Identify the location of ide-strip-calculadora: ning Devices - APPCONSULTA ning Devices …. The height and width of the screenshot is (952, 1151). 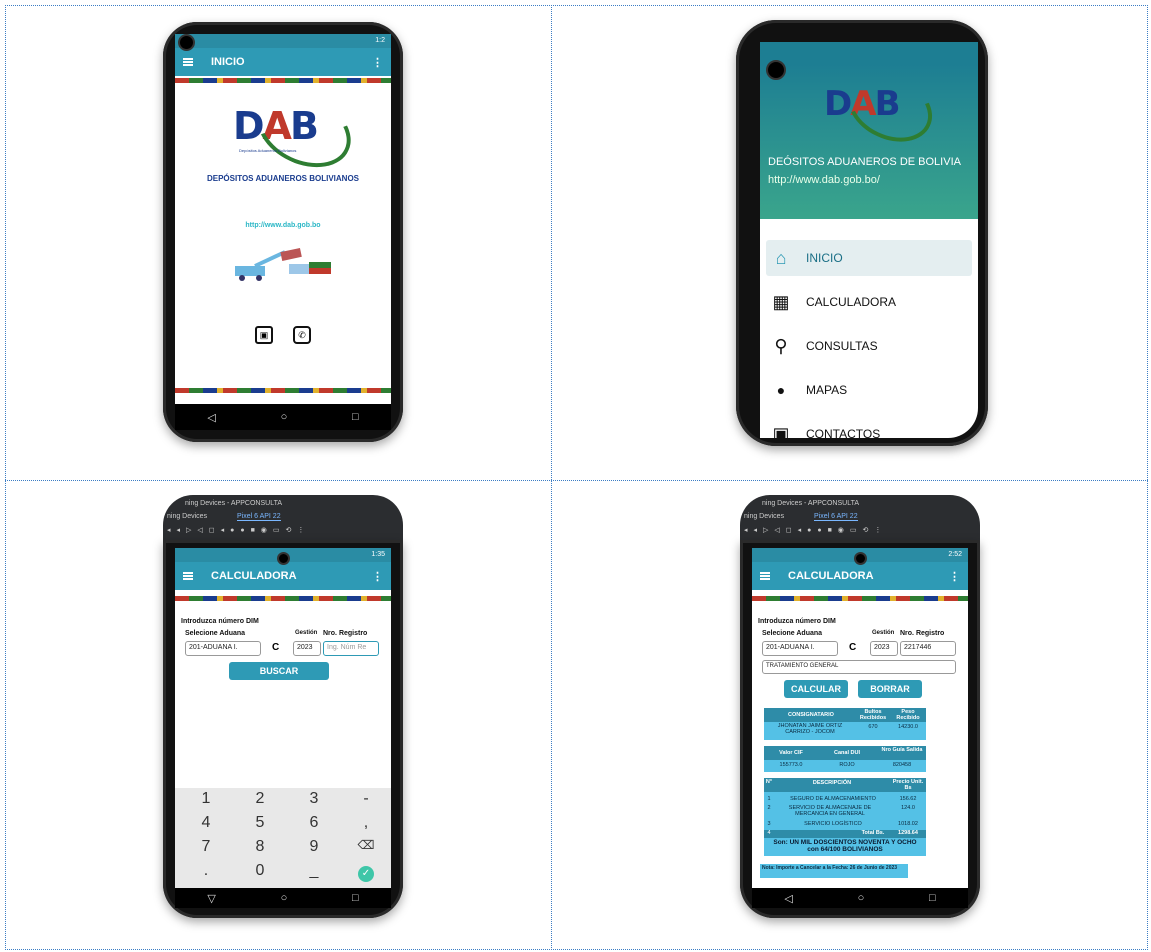
(283, 518).